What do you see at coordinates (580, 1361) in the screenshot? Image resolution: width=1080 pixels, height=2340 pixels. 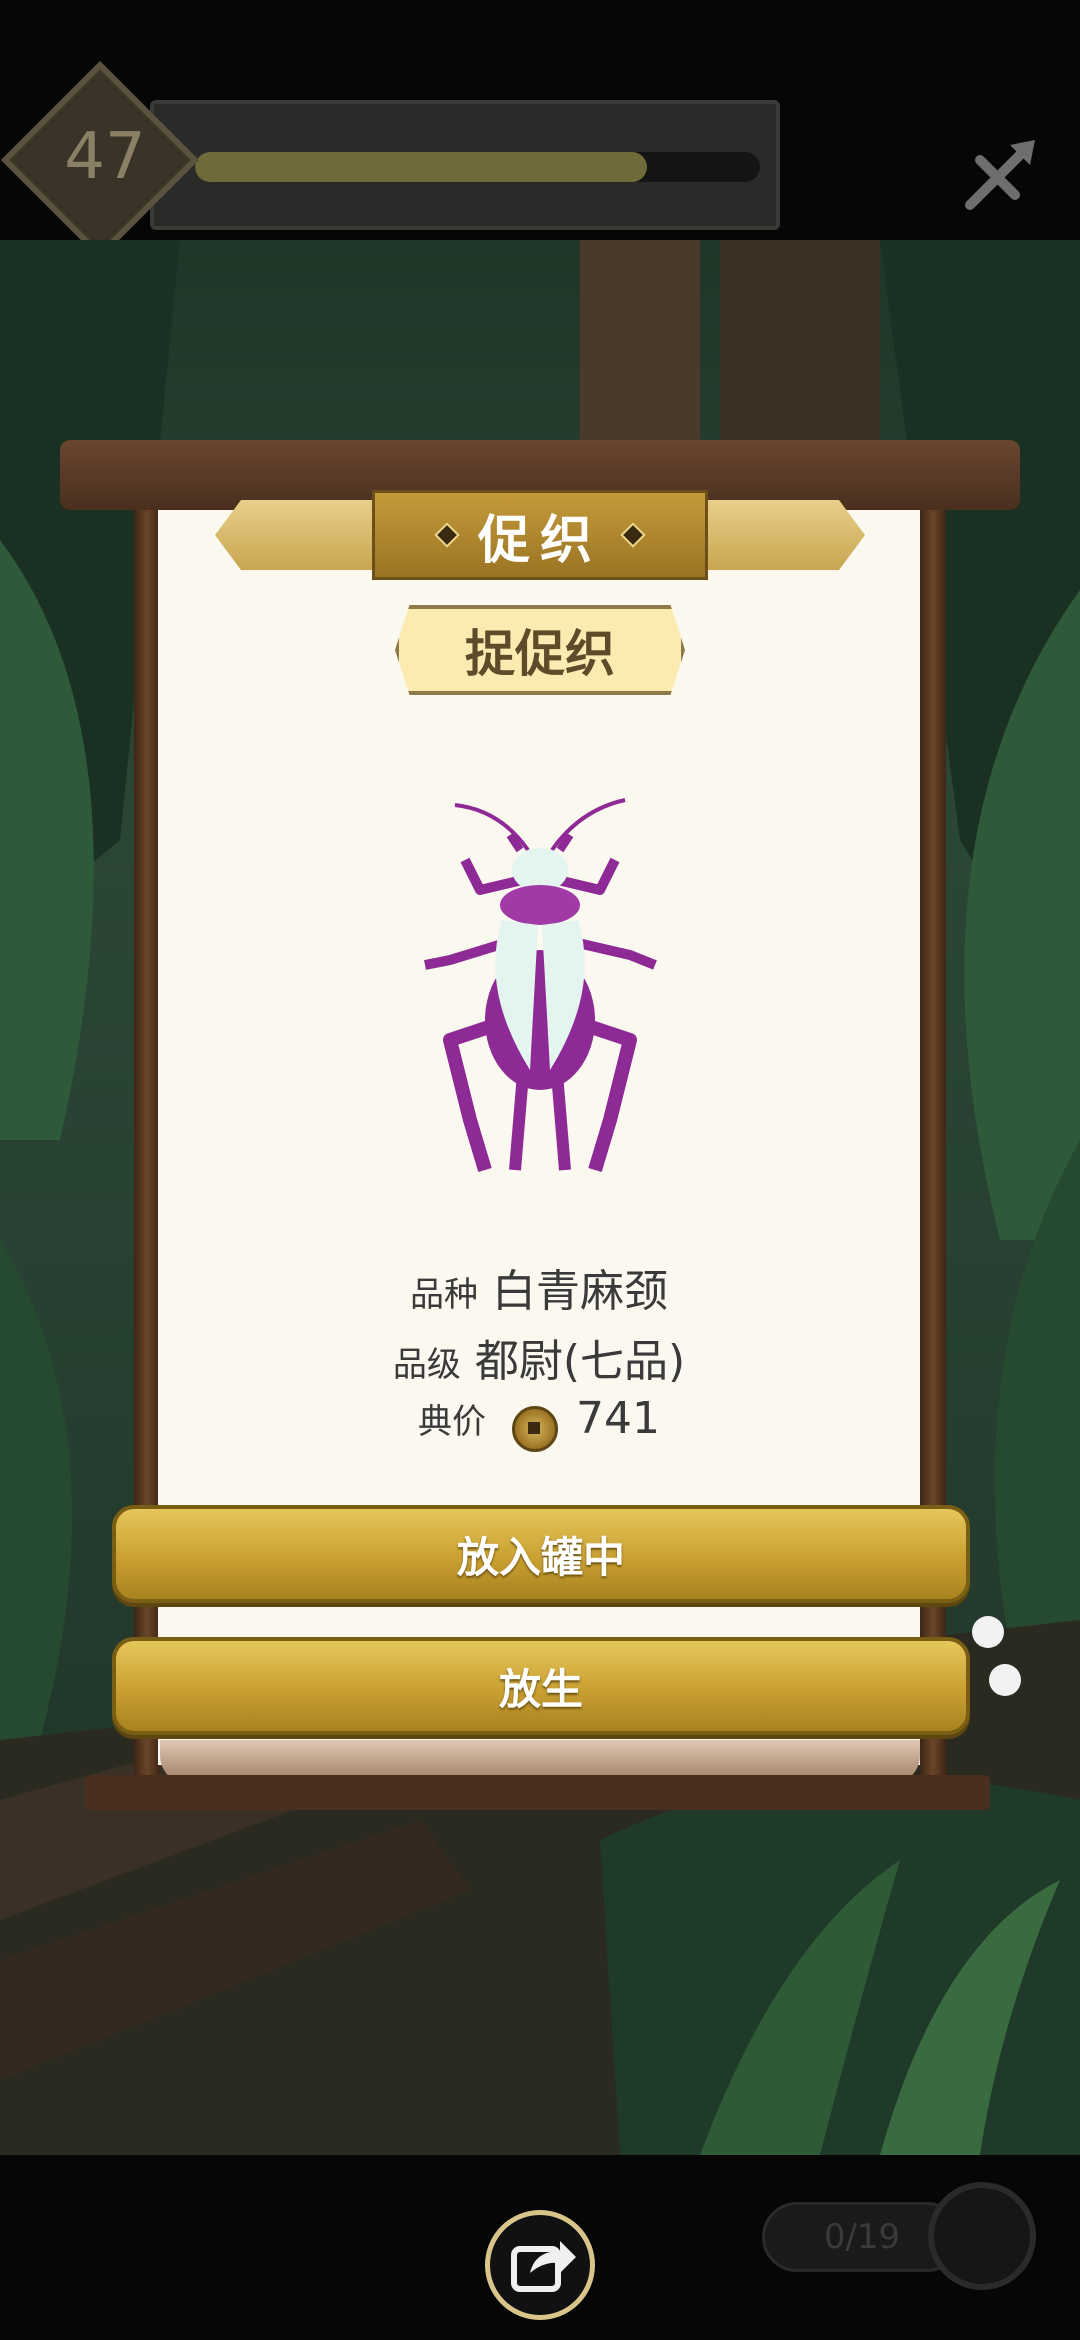 I see `rank-value: 都尉(七品)` at bounding box center [580, 1361].